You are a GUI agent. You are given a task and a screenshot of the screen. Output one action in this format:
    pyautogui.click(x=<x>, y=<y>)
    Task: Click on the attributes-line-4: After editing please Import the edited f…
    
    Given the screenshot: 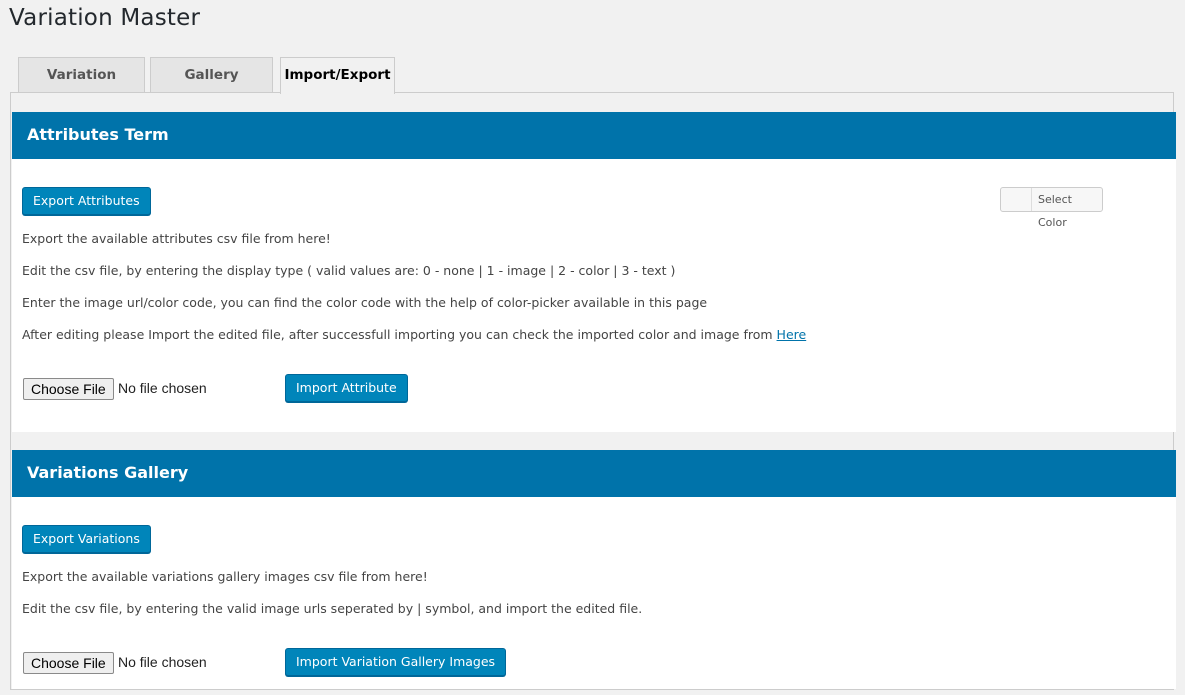 What is the action you would take?
    pyautogui.click(x=414, y=334)
    